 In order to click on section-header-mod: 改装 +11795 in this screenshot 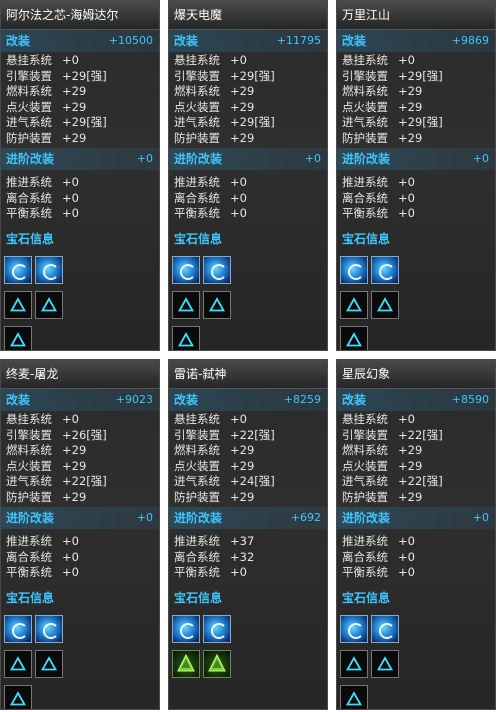, I will do `click(248, 41)`.